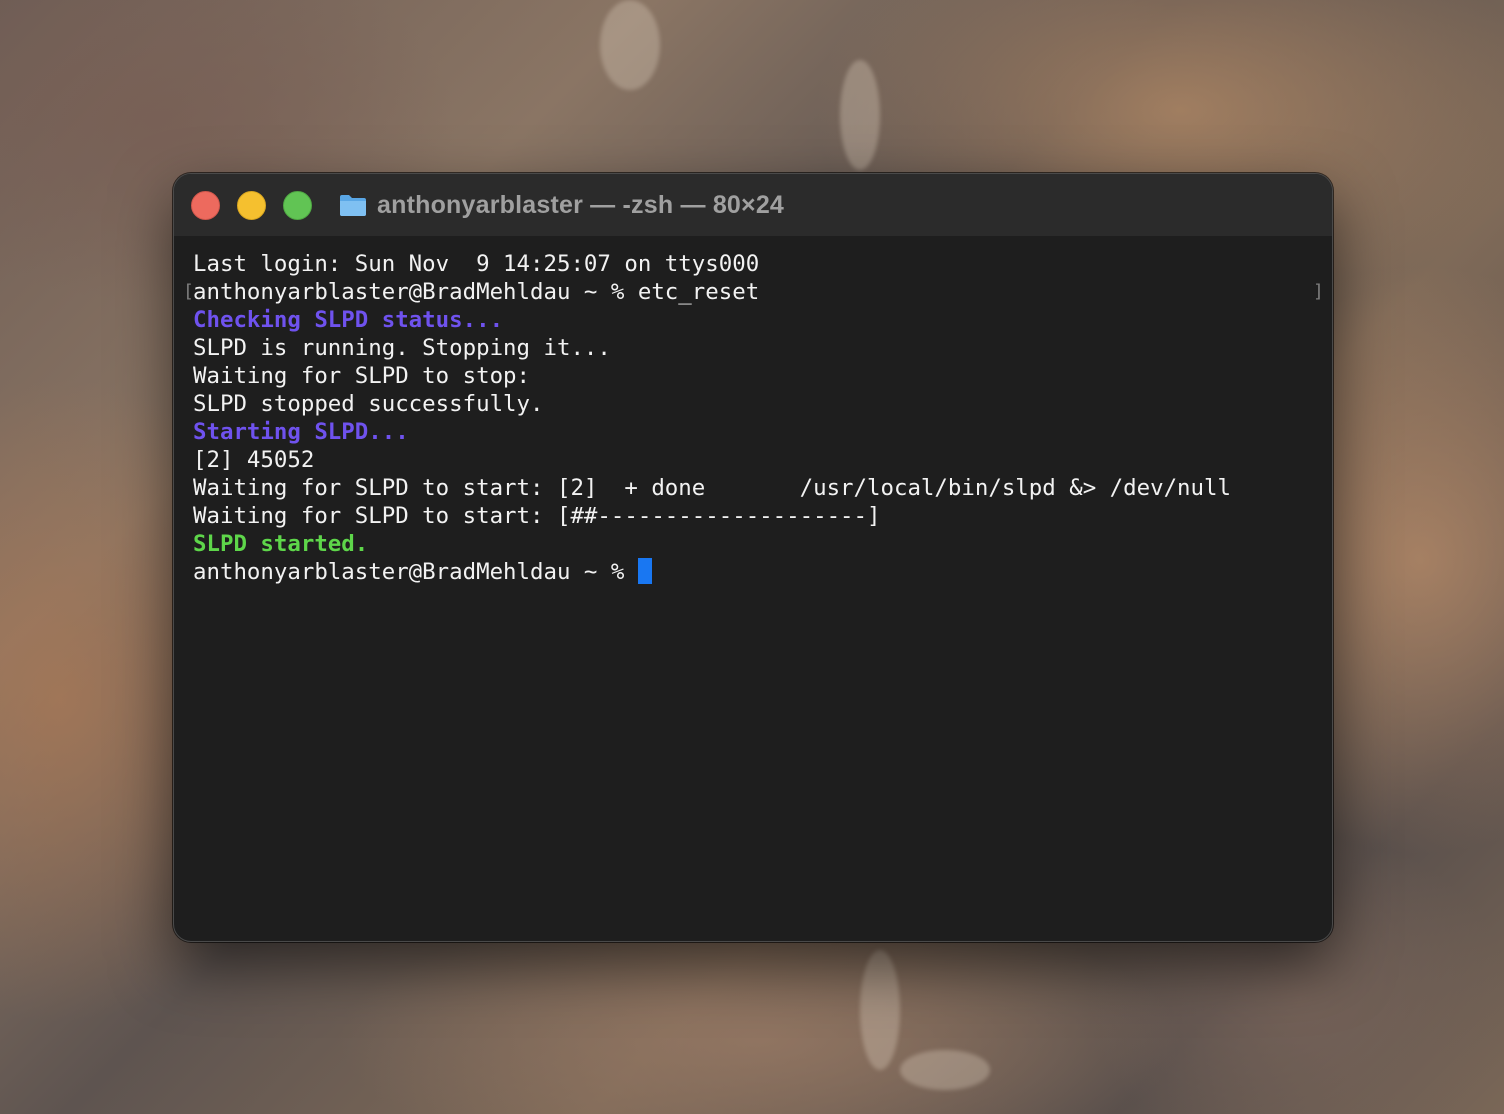 The height and width of the screenshot is (1114, 1504). I want to click on window-title-group: anthonyarblaster — -zsh — 80×24, so click(561, 205).